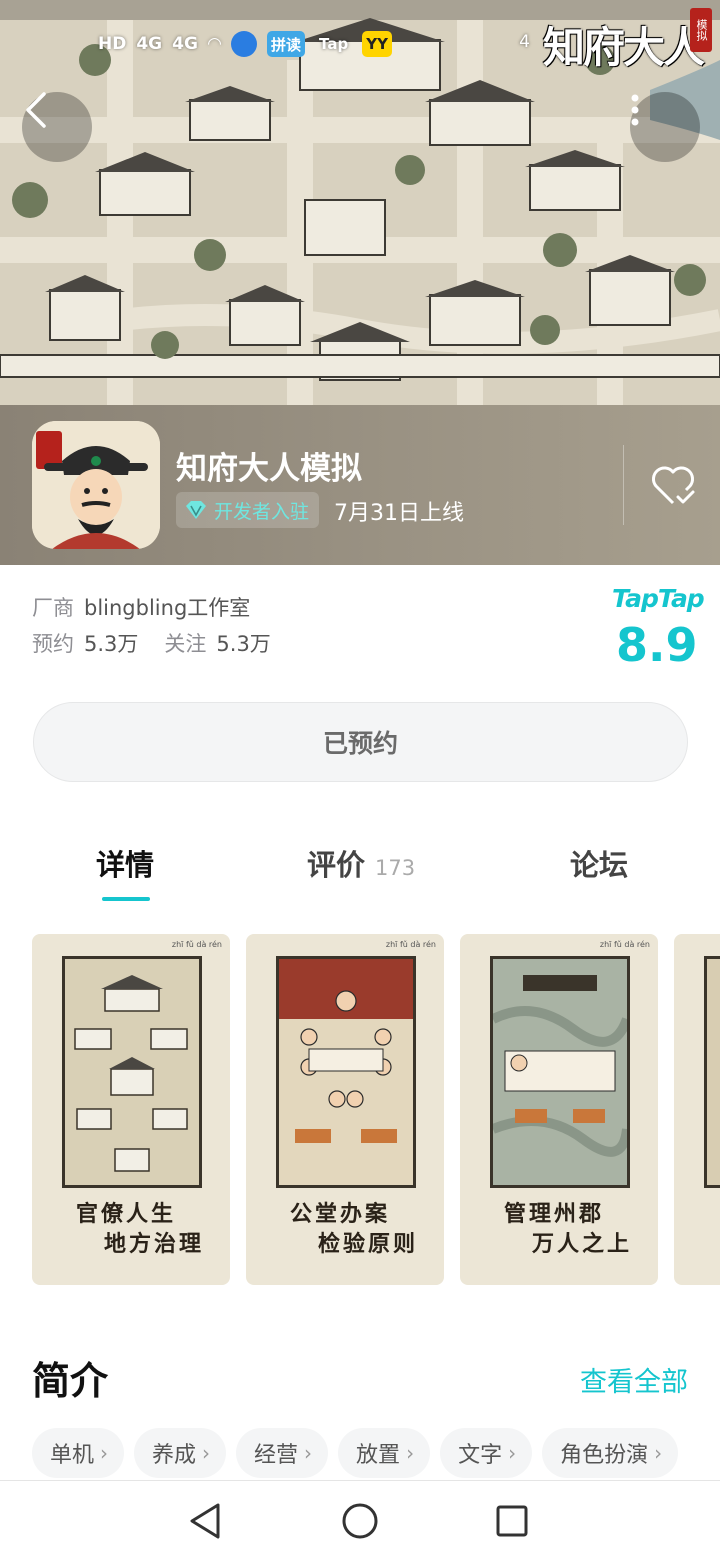 The height and width of the screenshot is (1560, 720). What do you see at coordinates (72, 1455) in the screenshot?
I see `tag-label: 单机` at bounding box center [72, 1455].